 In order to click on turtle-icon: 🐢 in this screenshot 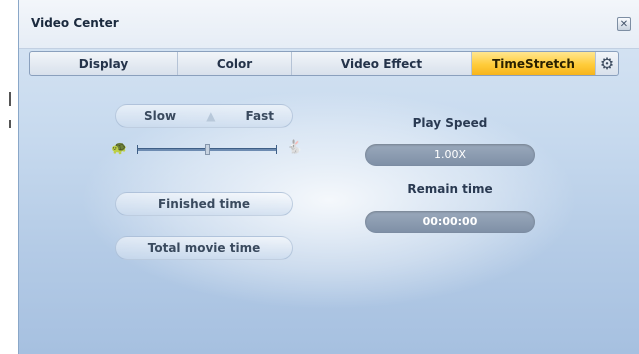, I will do `click(119, 148)`.